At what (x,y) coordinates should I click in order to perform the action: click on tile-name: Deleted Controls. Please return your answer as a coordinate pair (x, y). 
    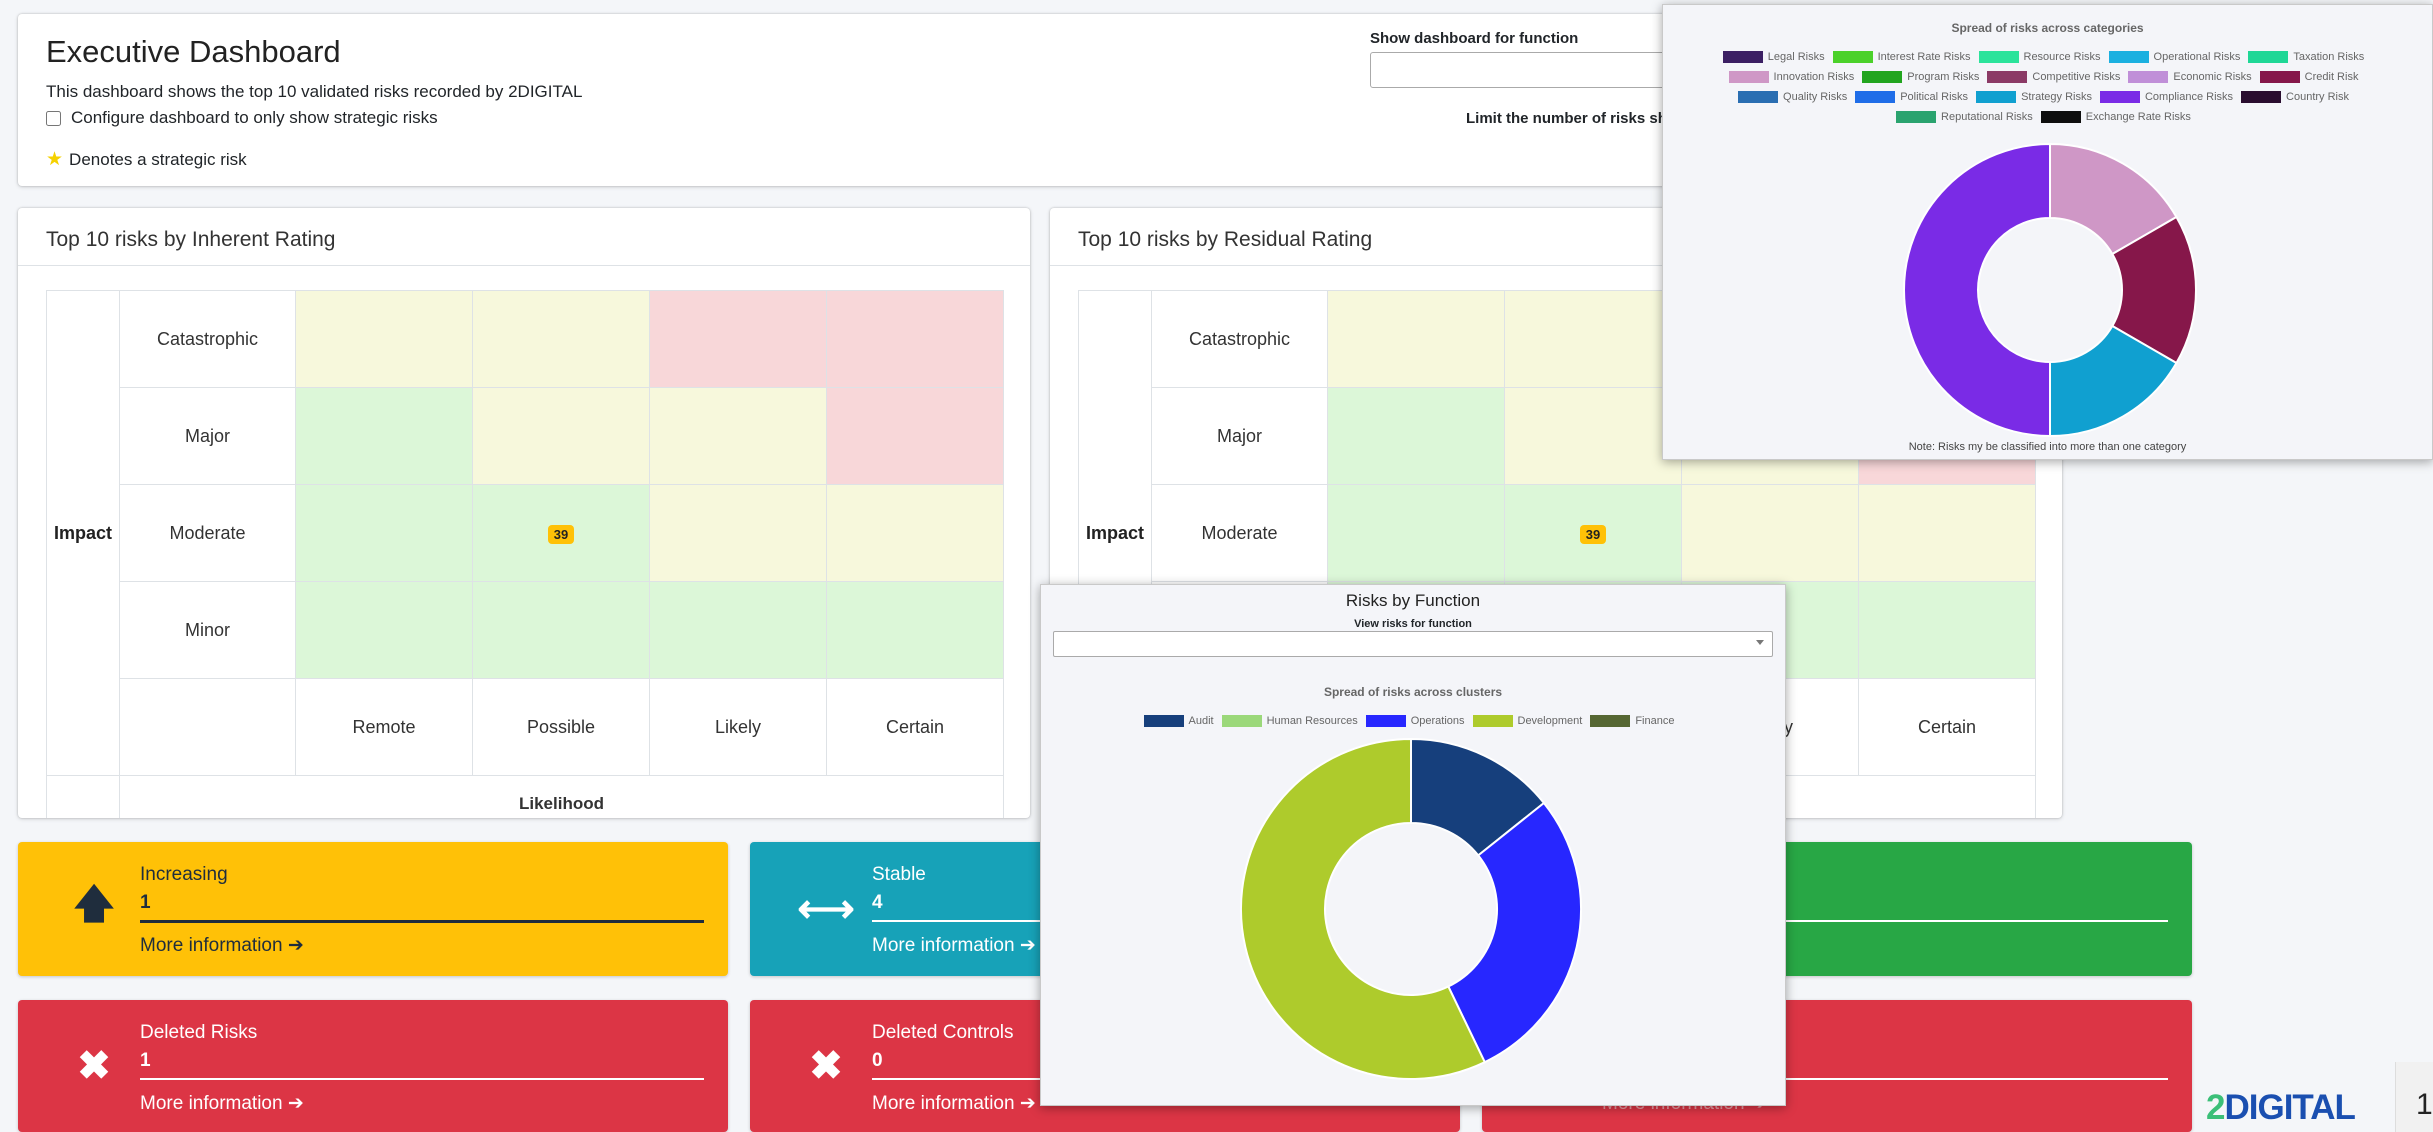
    Looking at the image, I should click on (943, 1032).